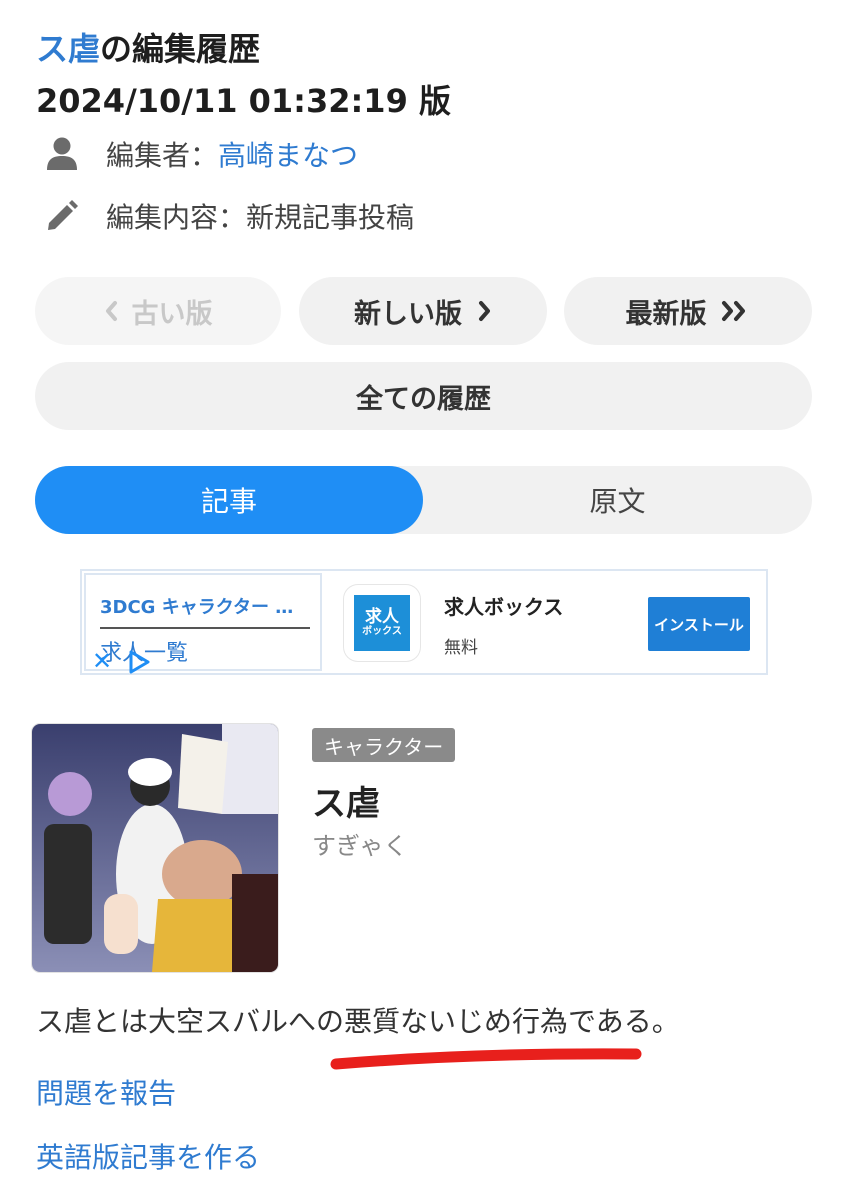 The image size is (846, 1200). What do you see at coordinates (504, 607) in the screenshot?
I see `ad-app-name: 求人ボックス` at bounding box center [504, 607].